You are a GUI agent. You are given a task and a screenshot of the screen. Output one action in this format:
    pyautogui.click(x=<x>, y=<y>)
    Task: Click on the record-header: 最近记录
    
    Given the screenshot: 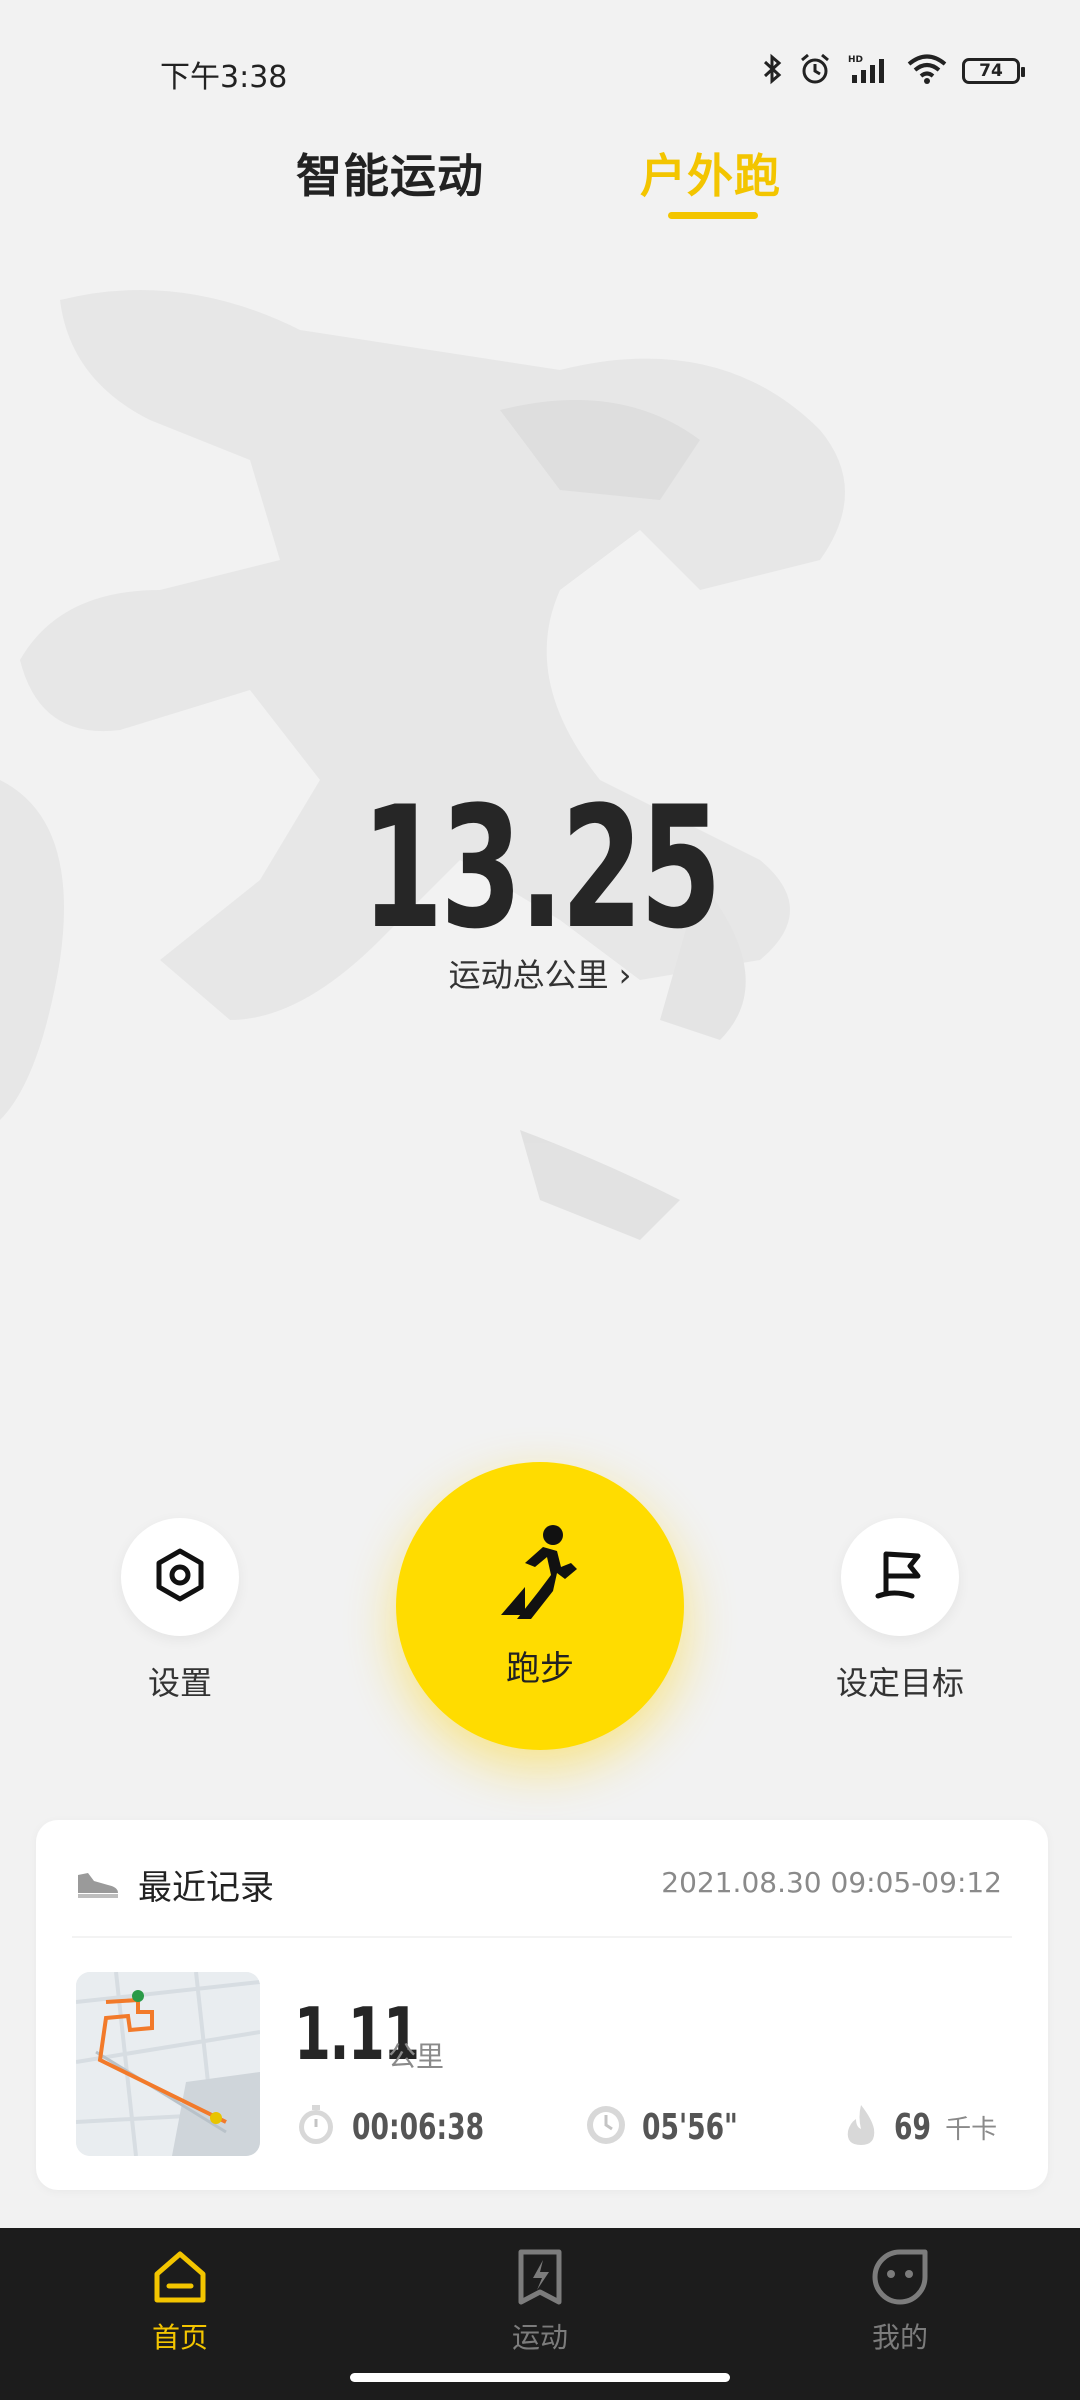 What is the action you would take?
    pyautogui.click(x=174, y=1884)
    